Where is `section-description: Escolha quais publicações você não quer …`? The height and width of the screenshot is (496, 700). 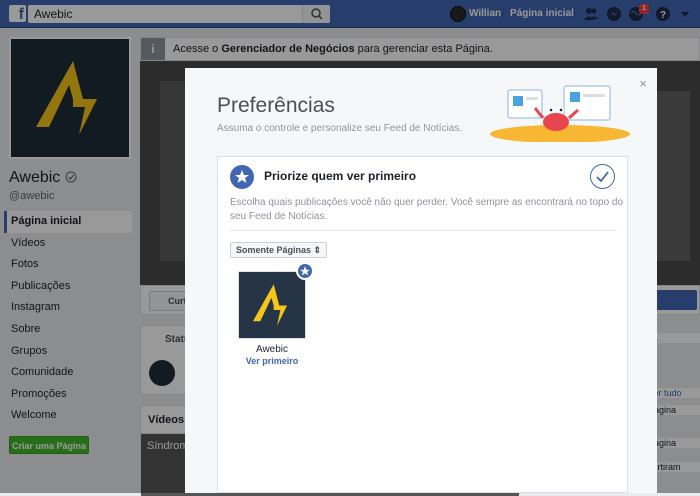
section-description: Escolha quais publicações você não quer … is located at coordinates (427, 209).